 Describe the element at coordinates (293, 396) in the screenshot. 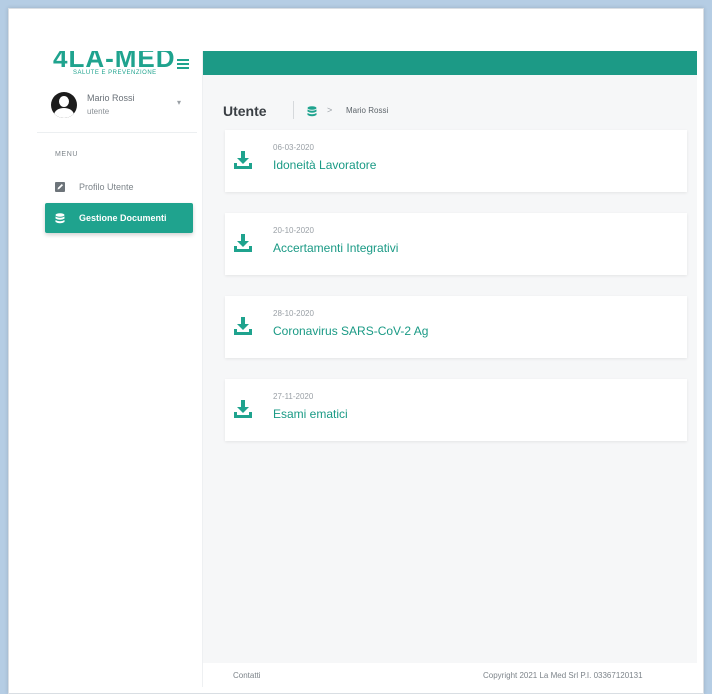

I see `document-date: 27-11-2020` at that location.